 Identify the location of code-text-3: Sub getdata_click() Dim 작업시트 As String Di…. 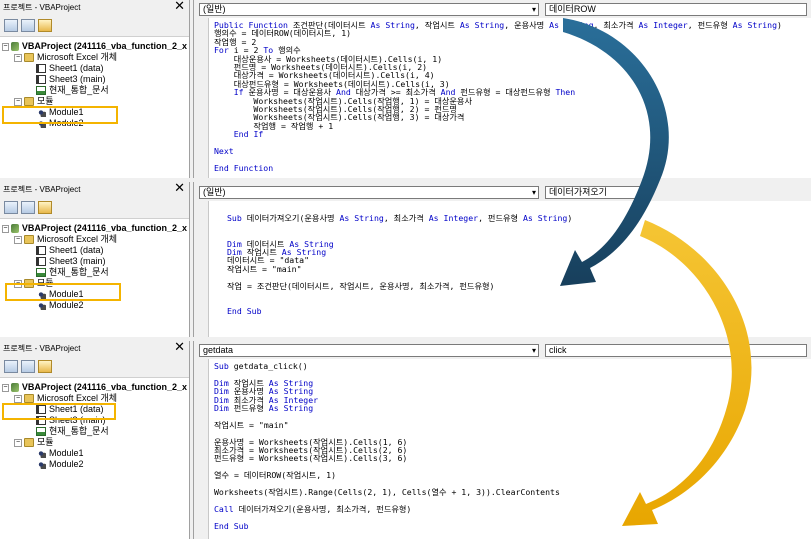
(387, 446).